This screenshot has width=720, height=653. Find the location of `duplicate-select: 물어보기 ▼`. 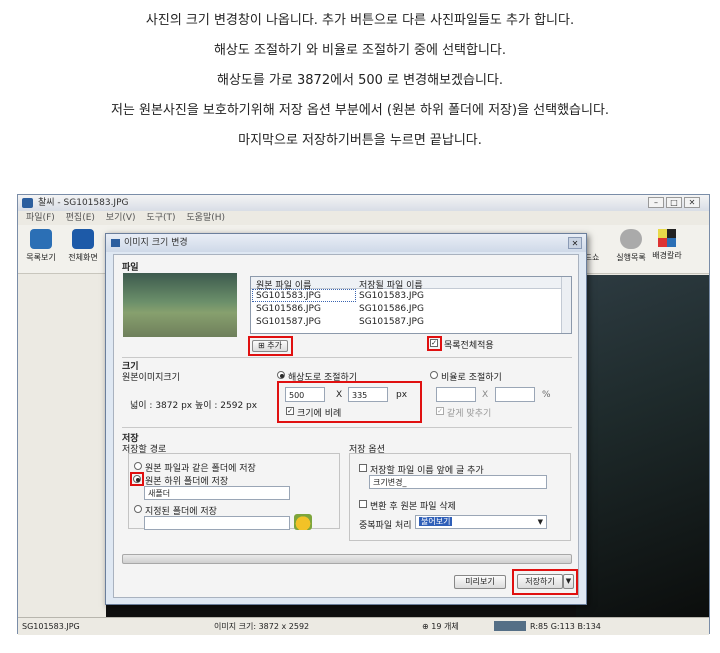

duplicate-select: 물어보기 ▼ is located at coordinates (481, 522).